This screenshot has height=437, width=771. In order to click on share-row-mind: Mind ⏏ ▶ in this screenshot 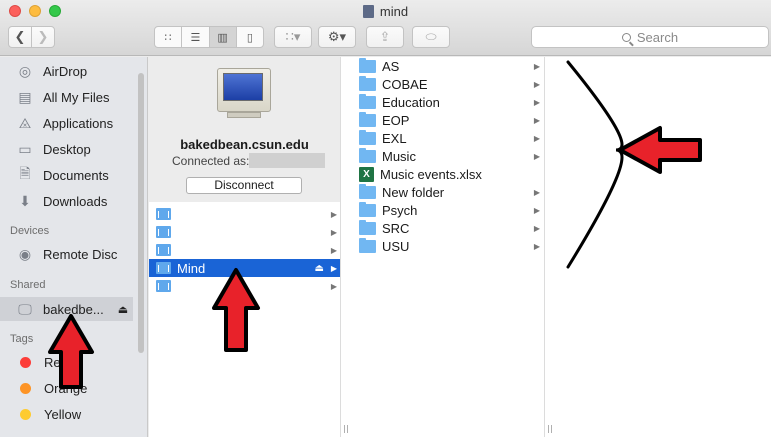, I will do `click(244, 268)`.